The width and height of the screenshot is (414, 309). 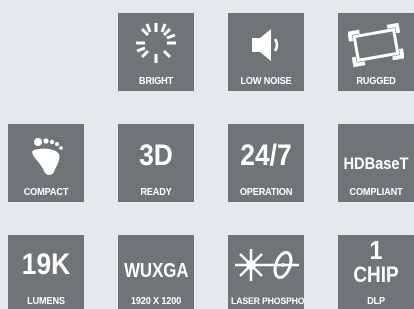 I want to click on feature-tile-compact: COMPACT, so click(x=46, y=163).